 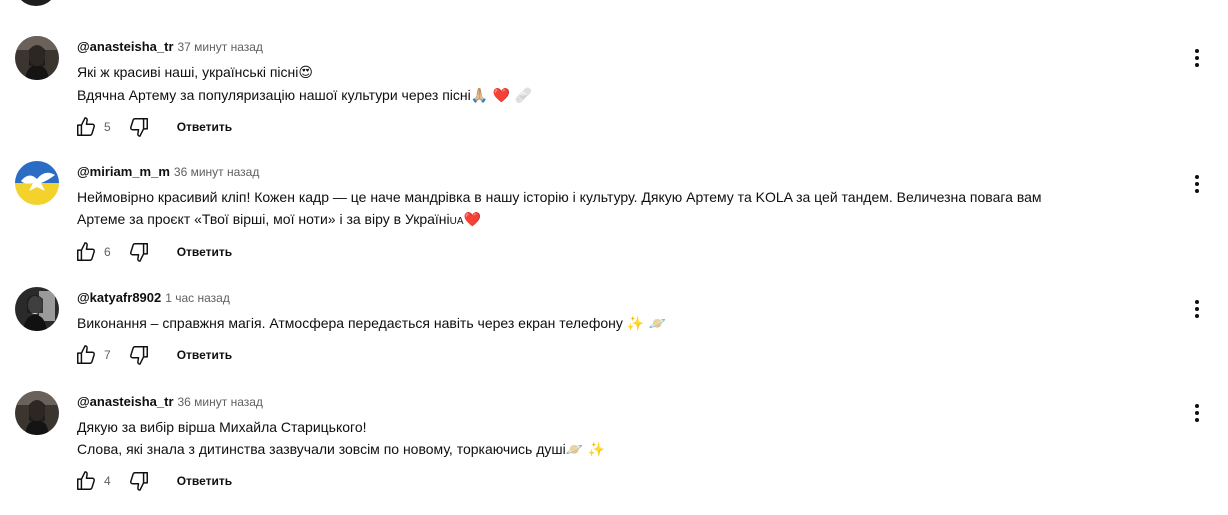 I want to click on comment-actions: 4 Ответить, so click(x=153, y=481).